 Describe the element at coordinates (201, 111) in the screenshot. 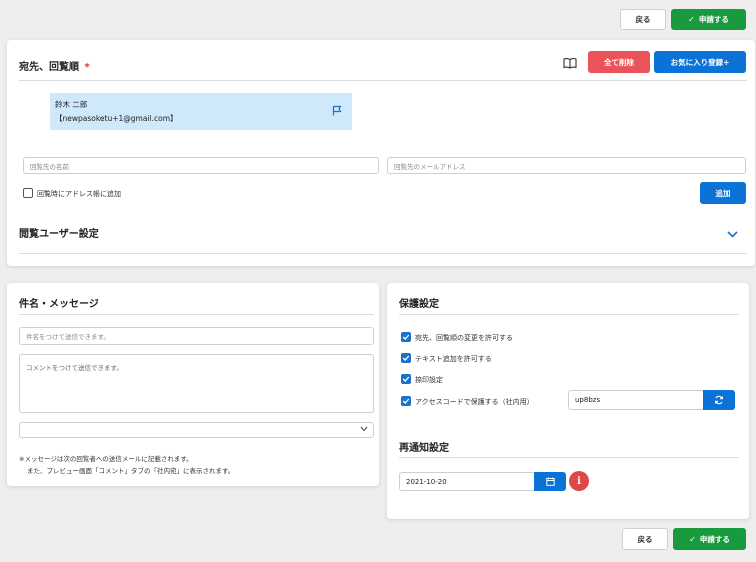

I see `recipient-entry: 鈴木 二郎 【newpasoketu+1@gmail.com】` at that location.